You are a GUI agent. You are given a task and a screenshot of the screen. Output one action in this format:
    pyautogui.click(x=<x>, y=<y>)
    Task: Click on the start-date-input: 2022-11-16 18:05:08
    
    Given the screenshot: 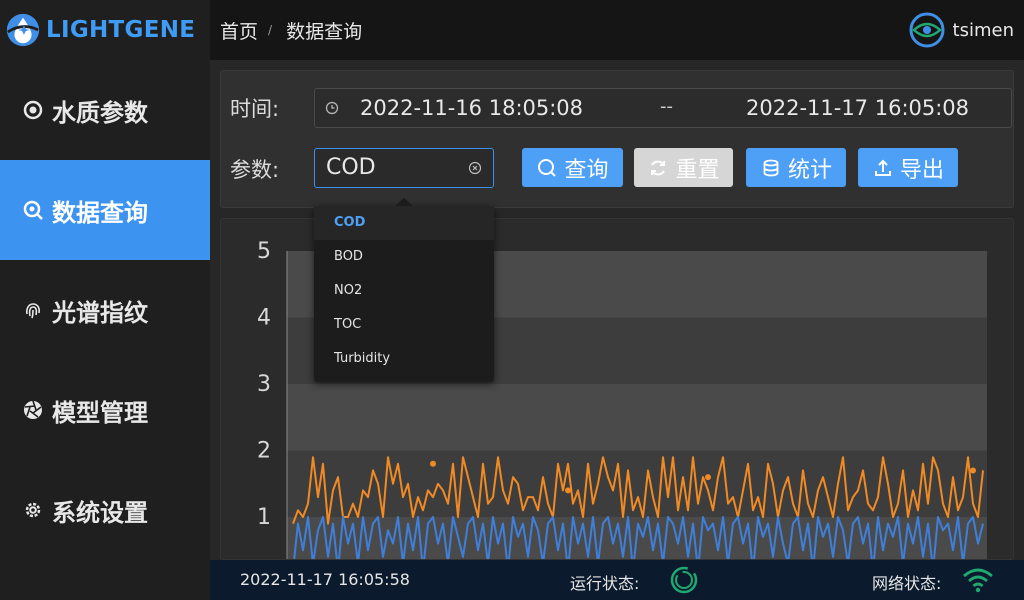 What is the action you would take?
    pyautogui.click(x=471, y=108)
    